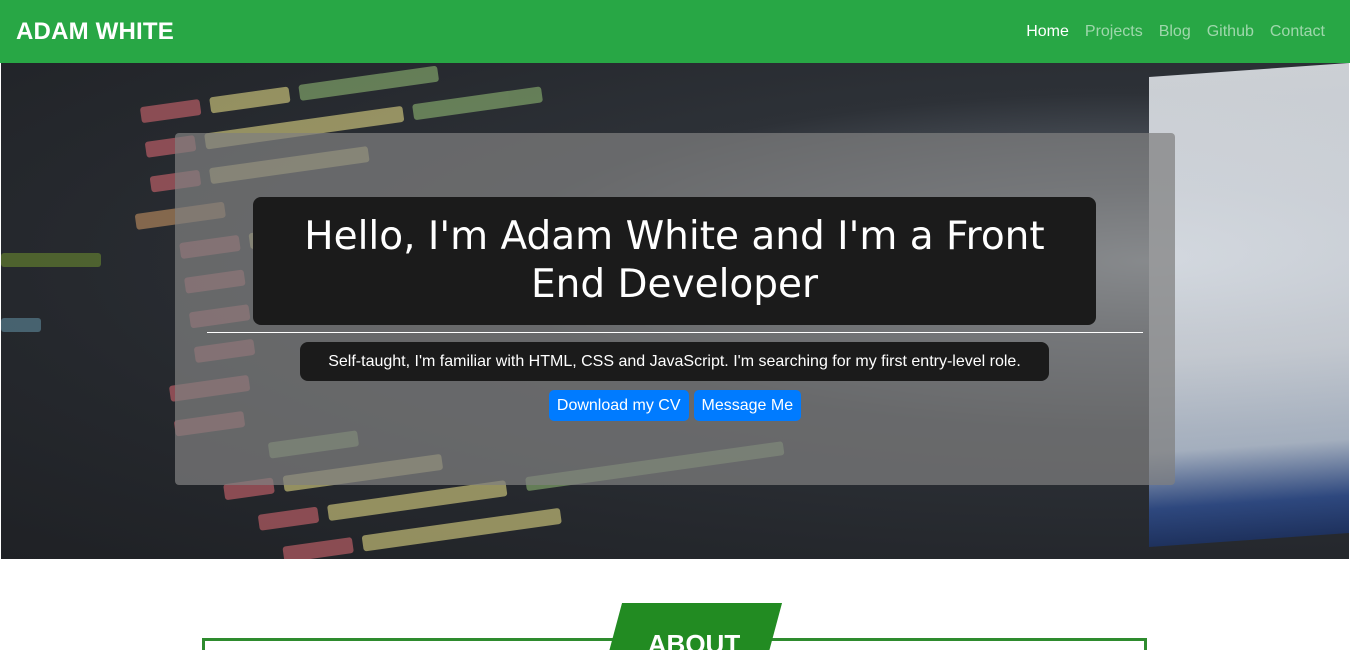  I want to click on hero-buttons: Download my CV Message Me, so click(675, 405).